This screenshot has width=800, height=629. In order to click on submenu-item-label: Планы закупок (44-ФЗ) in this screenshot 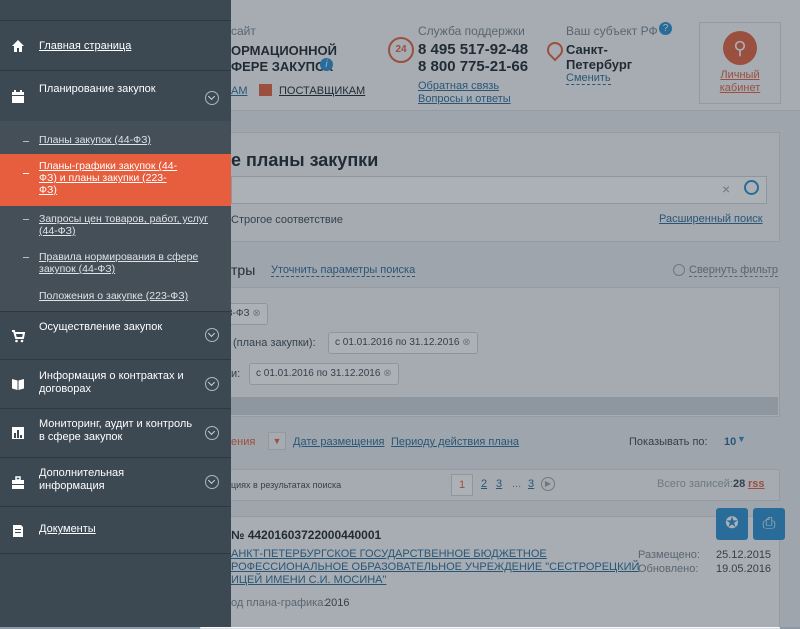, I will do `click(95, 140)`.